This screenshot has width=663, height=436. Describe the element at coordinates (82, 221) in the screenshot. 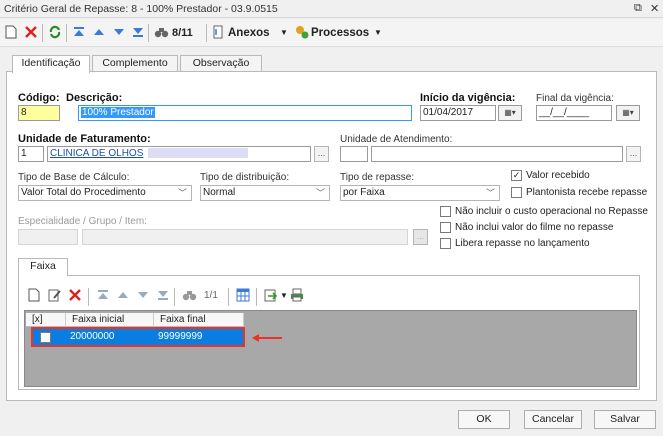

I see `especialidade-label: Especialidade / Grupo / Item:` at that location.